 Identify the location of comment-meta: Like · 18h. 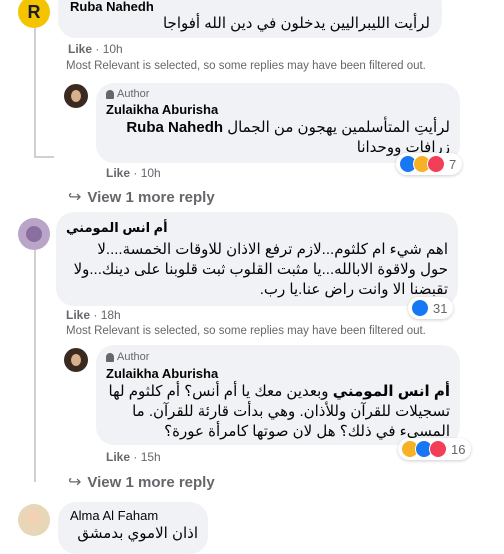
(93, 315).